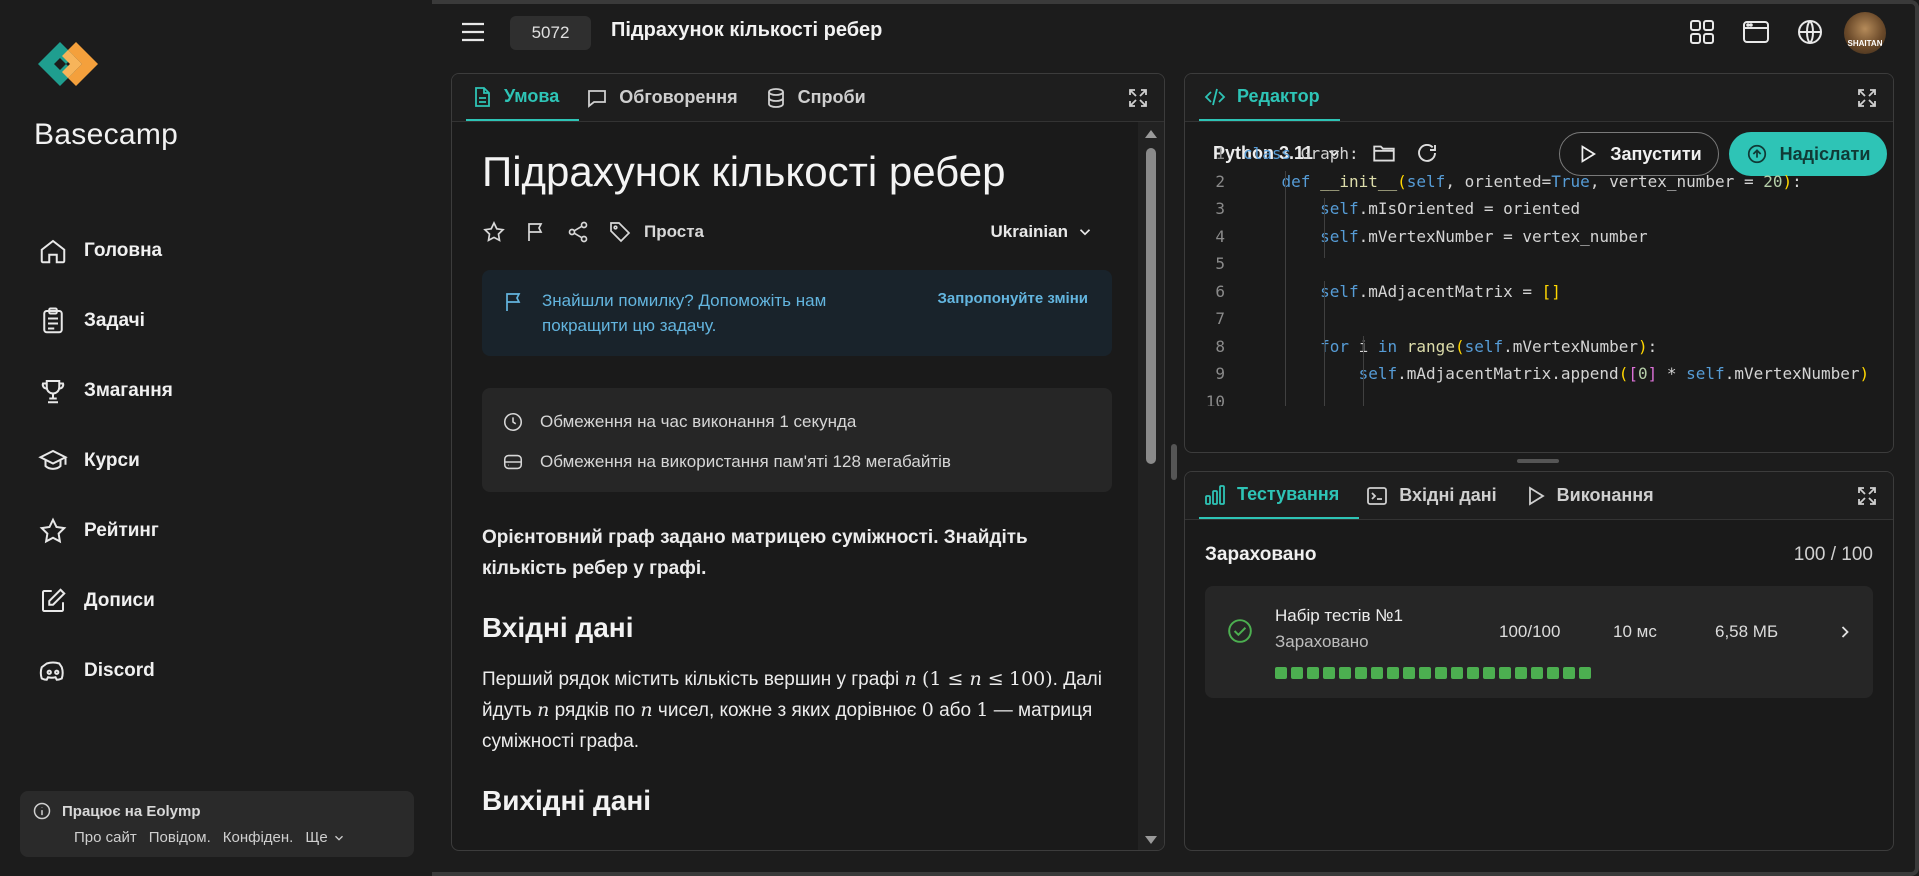  Describe the element at coordinates (53, 459) in the screenshot. I see `graduation-cap-icon` at that location.